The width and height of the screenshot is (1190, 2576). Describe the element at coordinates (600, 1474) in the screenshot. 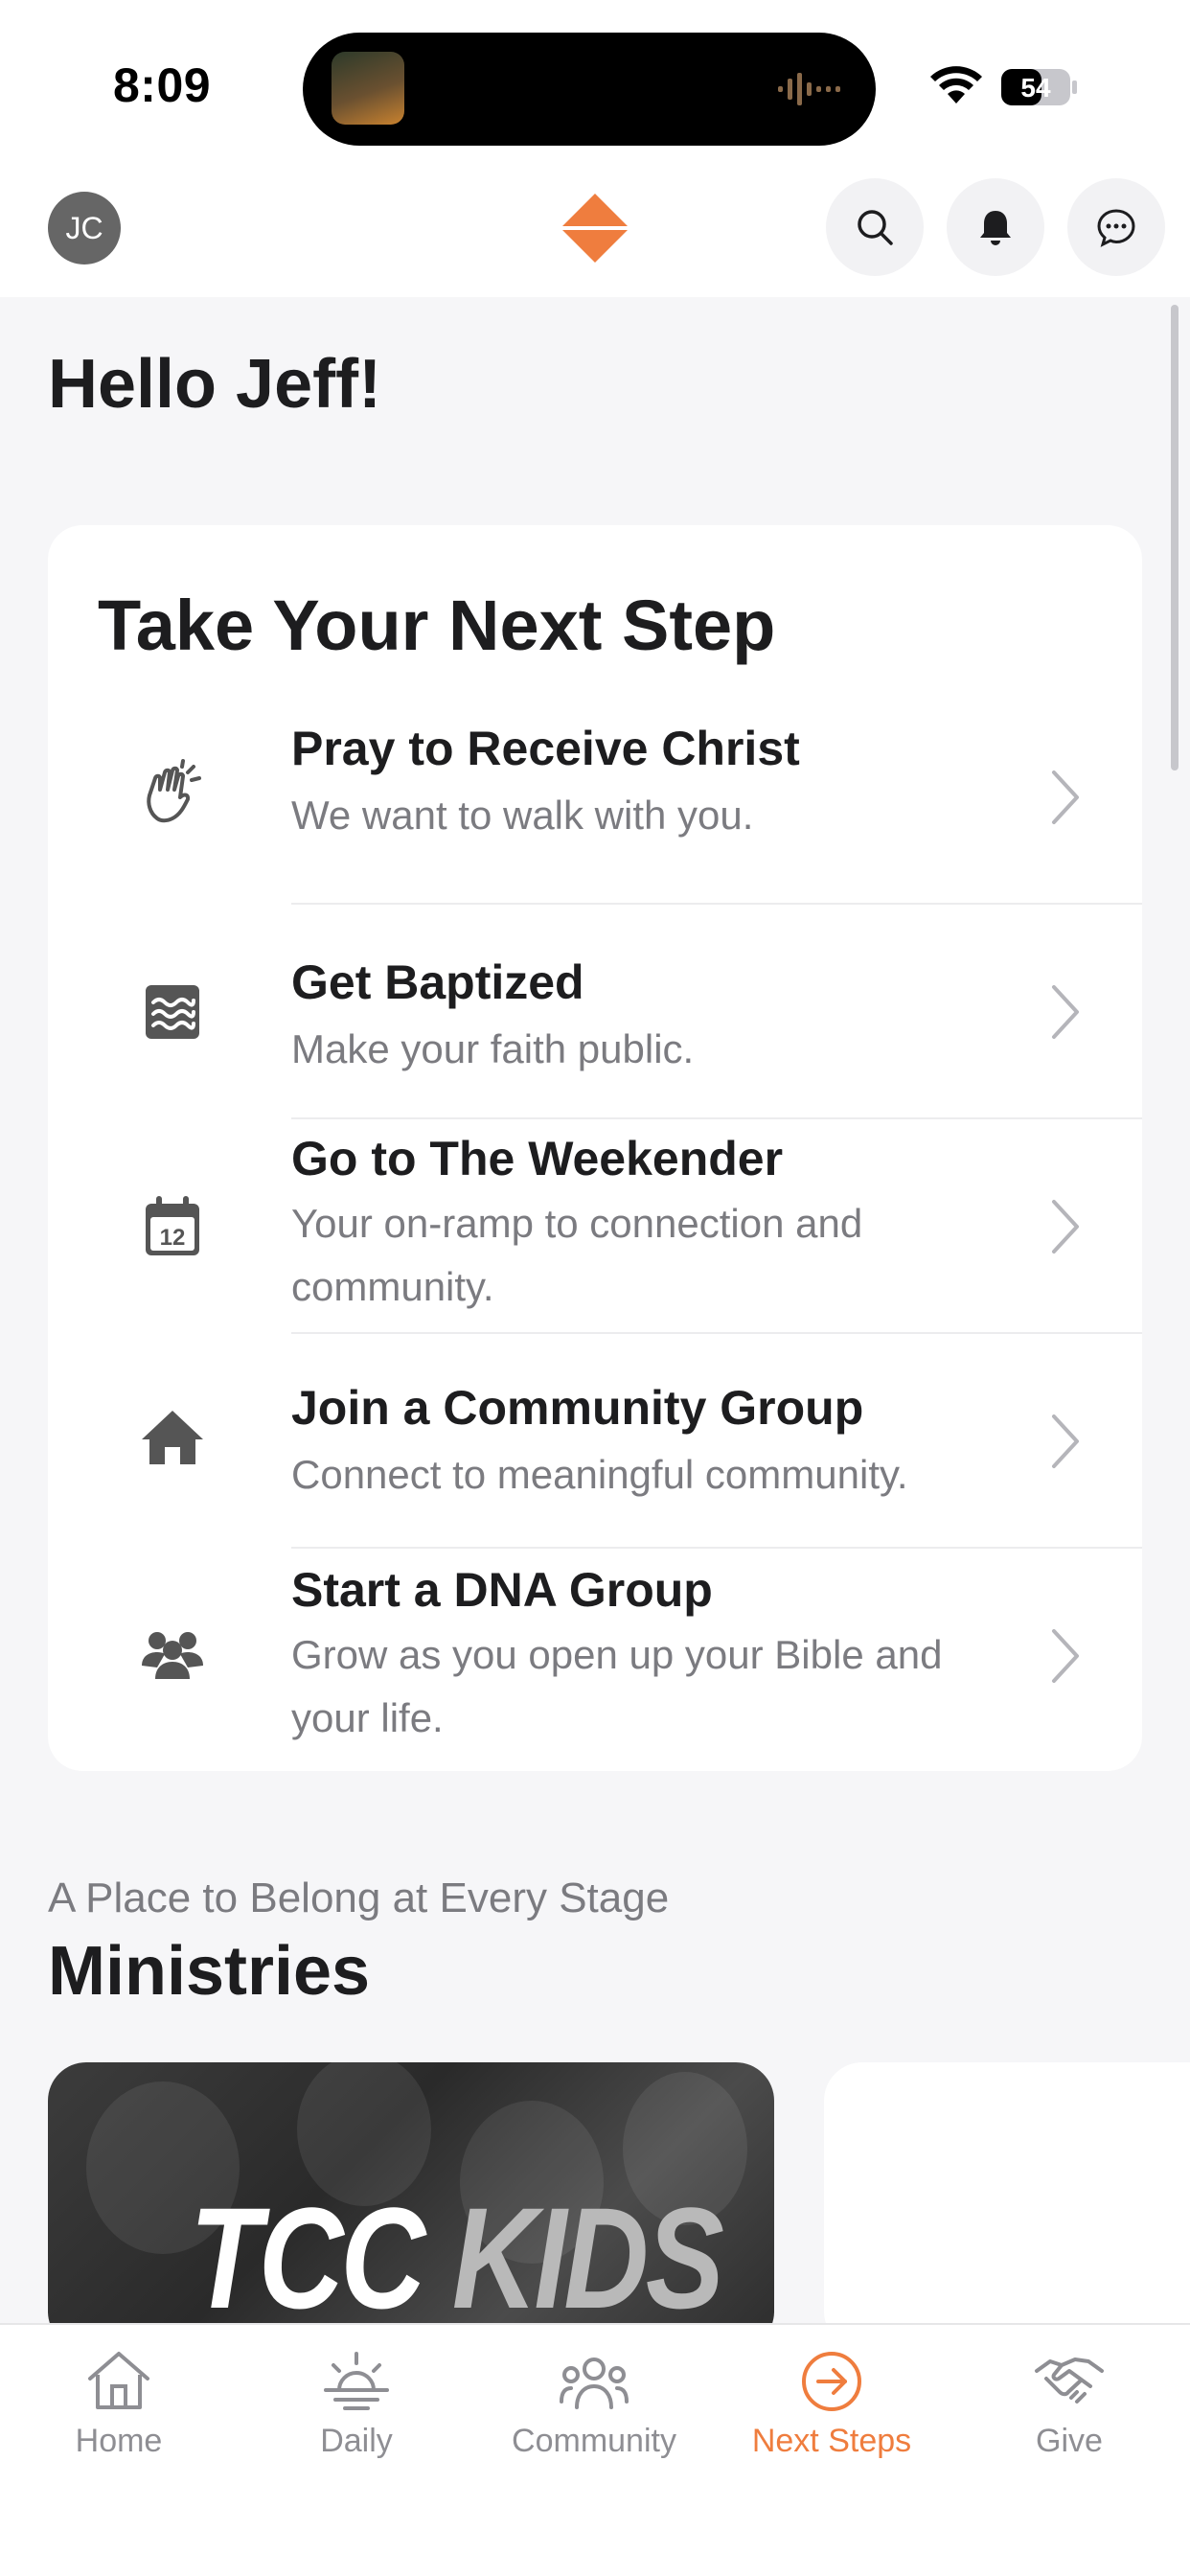

I see `step-subtitle: Connect to meaningful community.` at that location.